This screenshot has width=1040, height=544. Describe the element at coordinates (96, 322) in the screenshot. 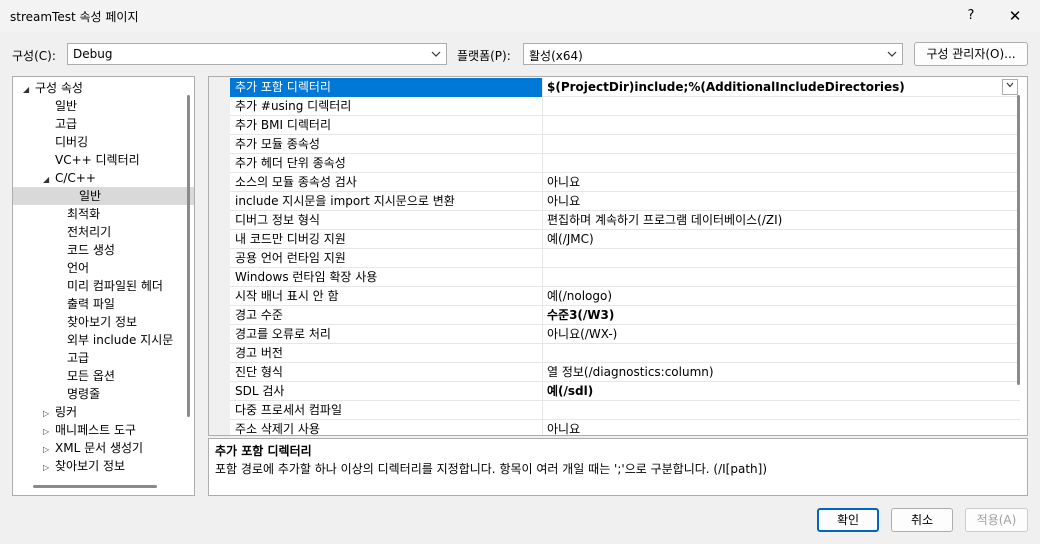

I see `tree-item: 찾아보기 정보` at that location.